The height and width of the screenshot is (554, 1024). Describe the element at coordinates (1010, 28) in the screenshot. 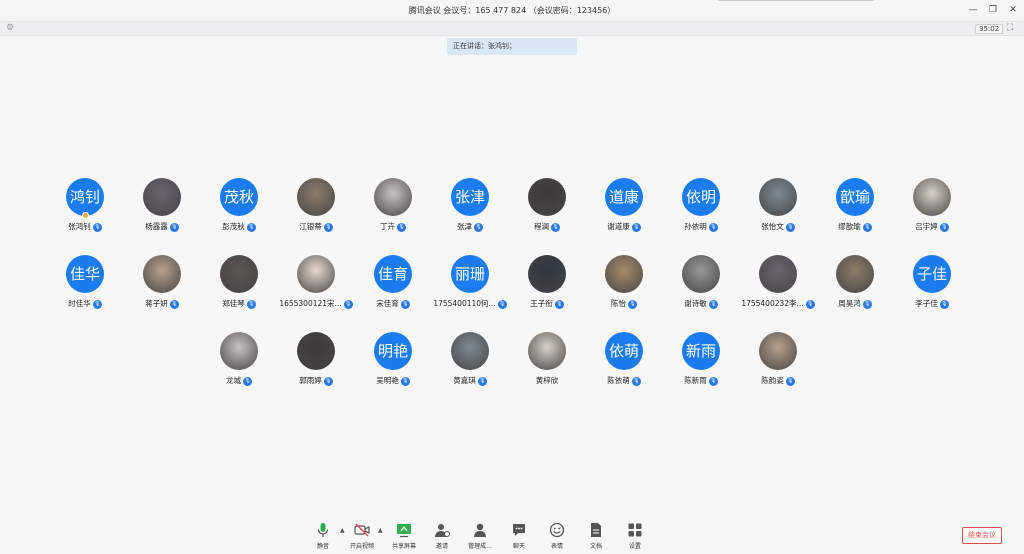

I see `fullscreen-icon: ⛶` at that location.